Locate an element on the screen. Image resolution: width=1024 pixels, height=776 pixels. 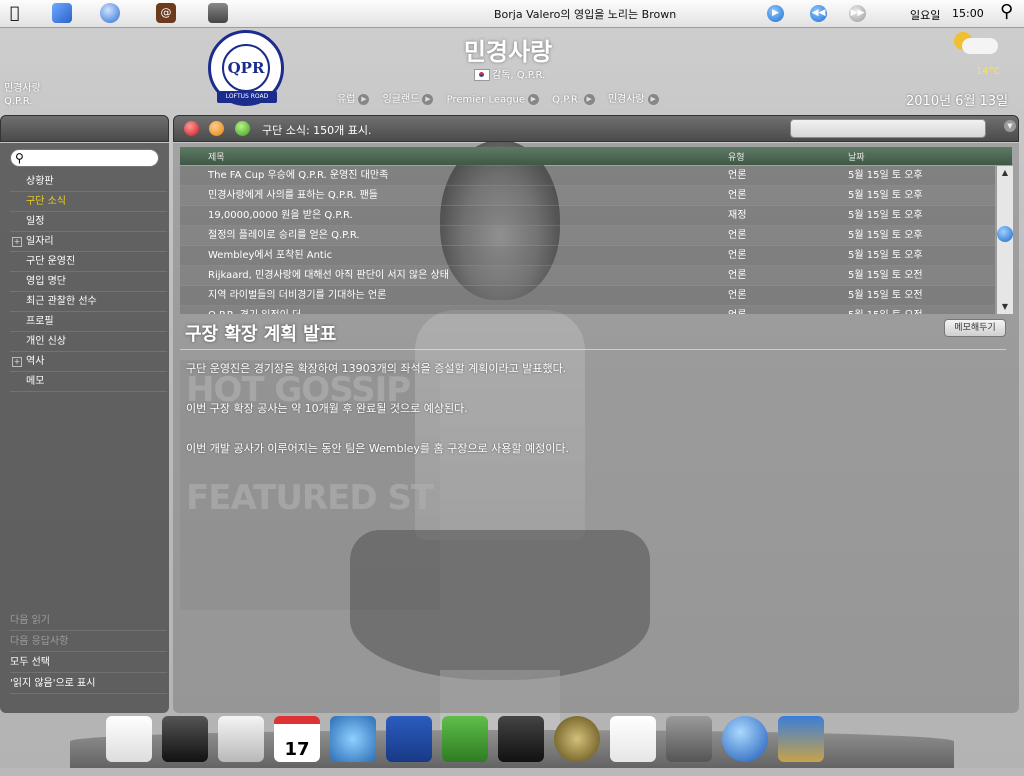
table-row: Wembley에서 포착된 Antic 언론 5월 15일 토 오후 is located at coordinates (587, 256).